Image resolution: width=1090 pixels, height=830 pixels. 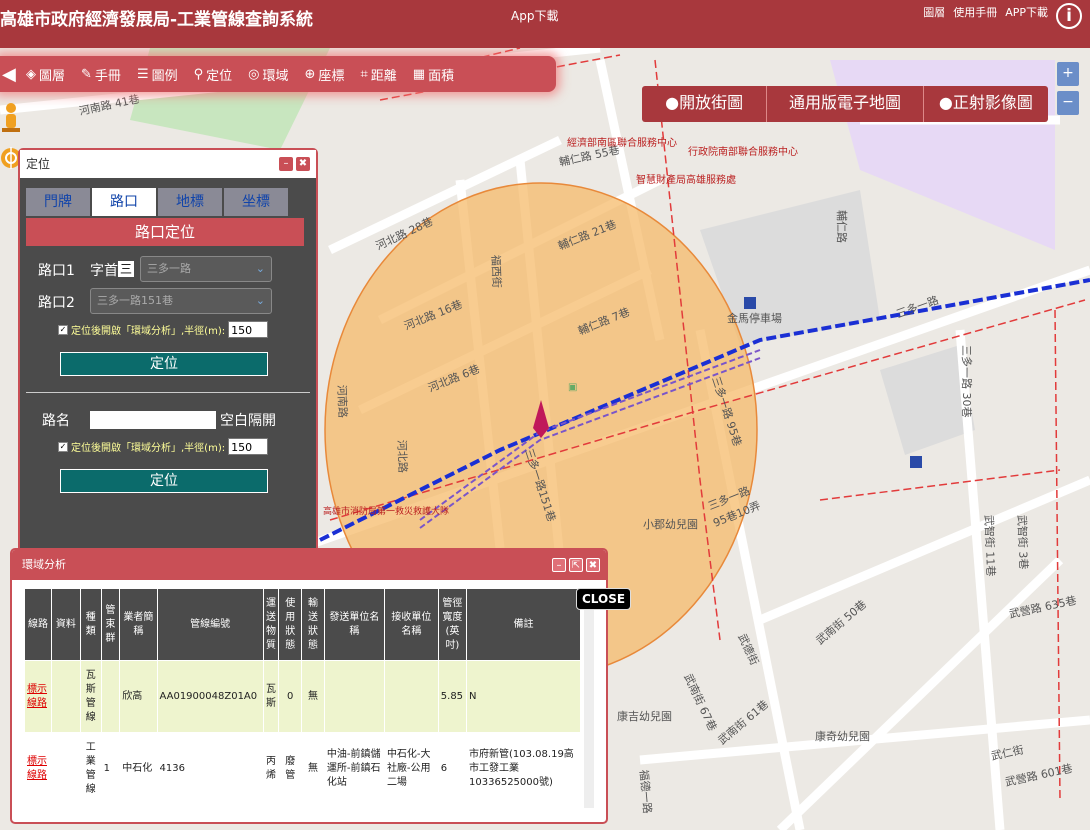 I want to click on zoom-out-button: −, so click(x=1068, y=103).